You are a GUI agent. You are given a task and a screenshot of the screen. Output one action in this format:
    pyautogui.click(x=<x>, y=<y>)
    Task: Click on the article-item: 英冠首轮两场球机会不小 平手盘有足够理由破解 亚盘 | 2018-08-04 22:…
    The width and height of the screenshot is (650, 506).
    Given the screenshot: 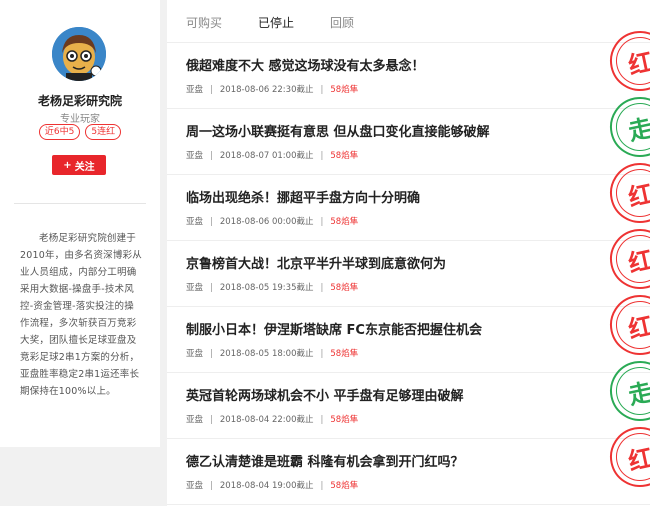 What is the action you would take?
    pyautogui.click(x=408, y=397)
    